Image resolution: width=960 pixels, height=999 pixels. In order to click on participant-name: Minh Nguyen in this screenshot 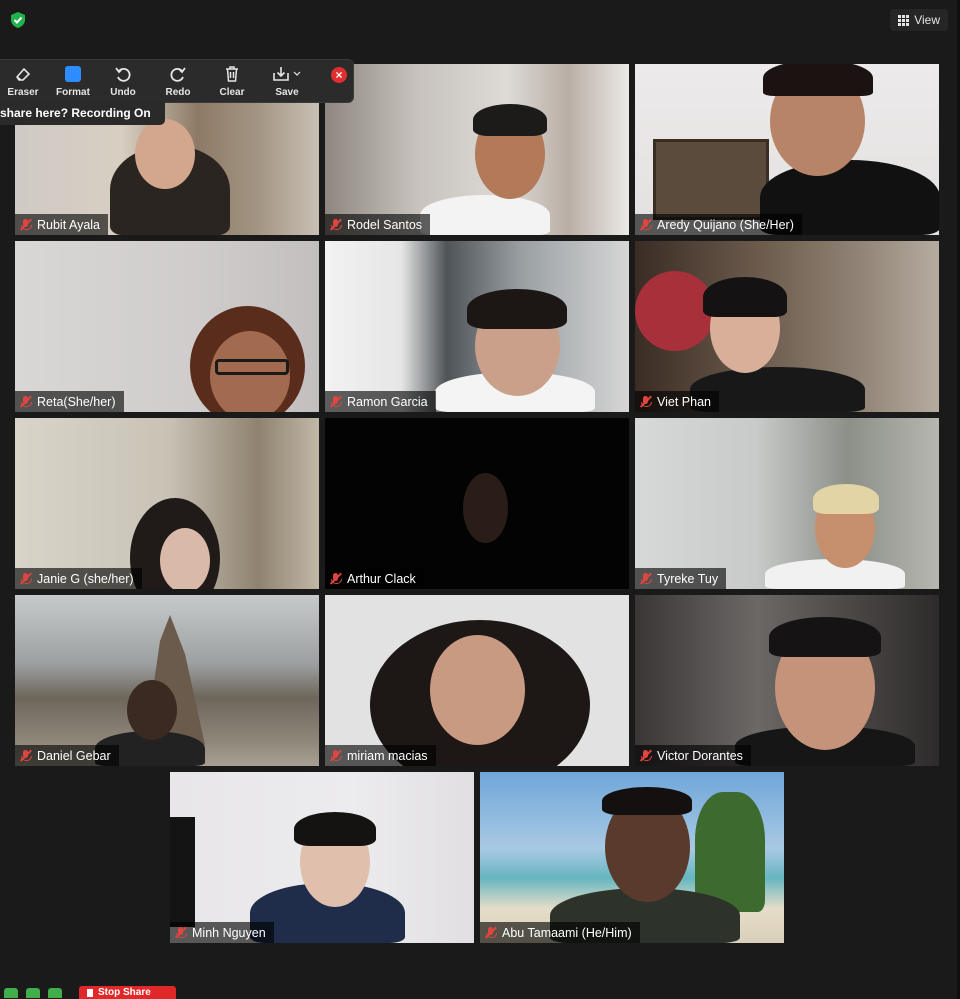, I will do `click(229, 932)`.